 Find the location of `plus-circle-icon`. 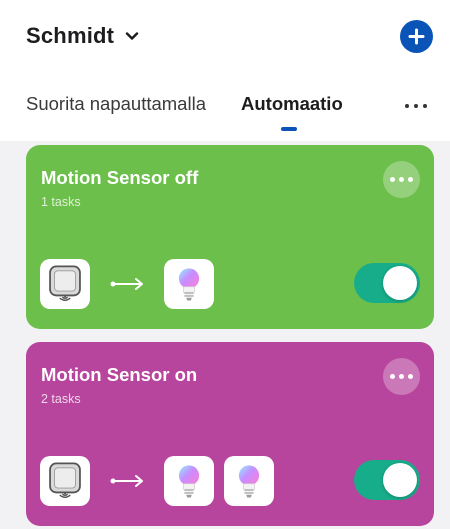

plus-circle-icon is located at coordinates (416, 36).